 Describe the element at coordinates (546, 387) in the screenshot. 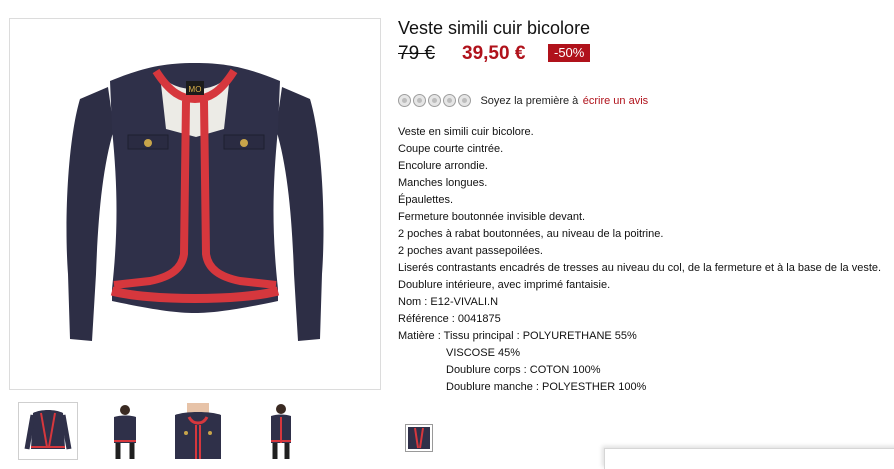

I see `material-line: Doublure manche : POLYESTHER 100%` at that location.